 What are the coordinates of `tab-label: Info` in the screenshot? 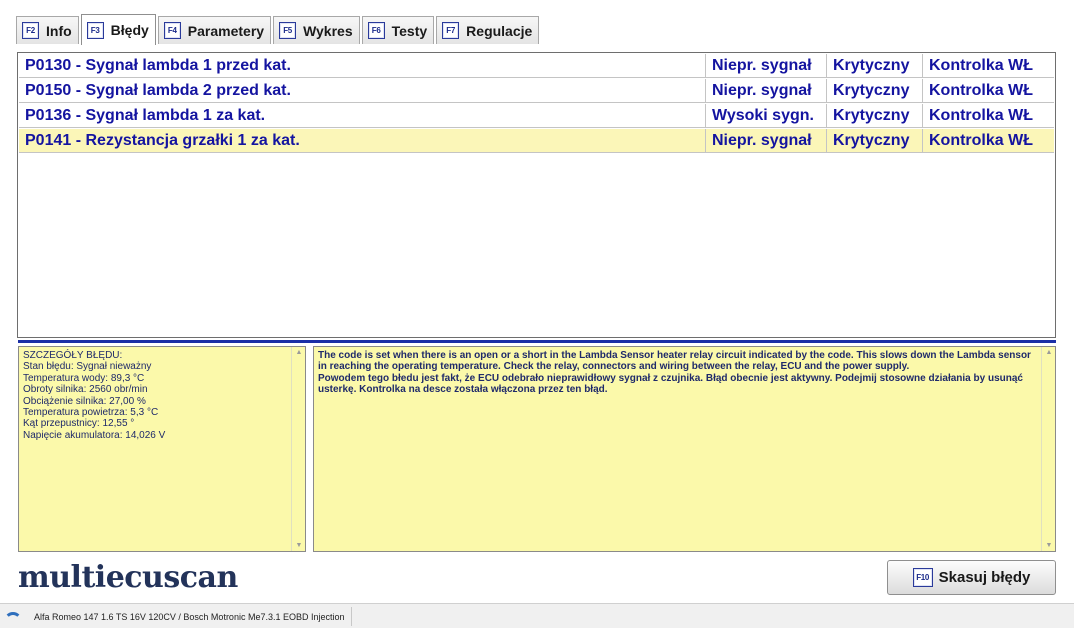 It's located at (59, 30).